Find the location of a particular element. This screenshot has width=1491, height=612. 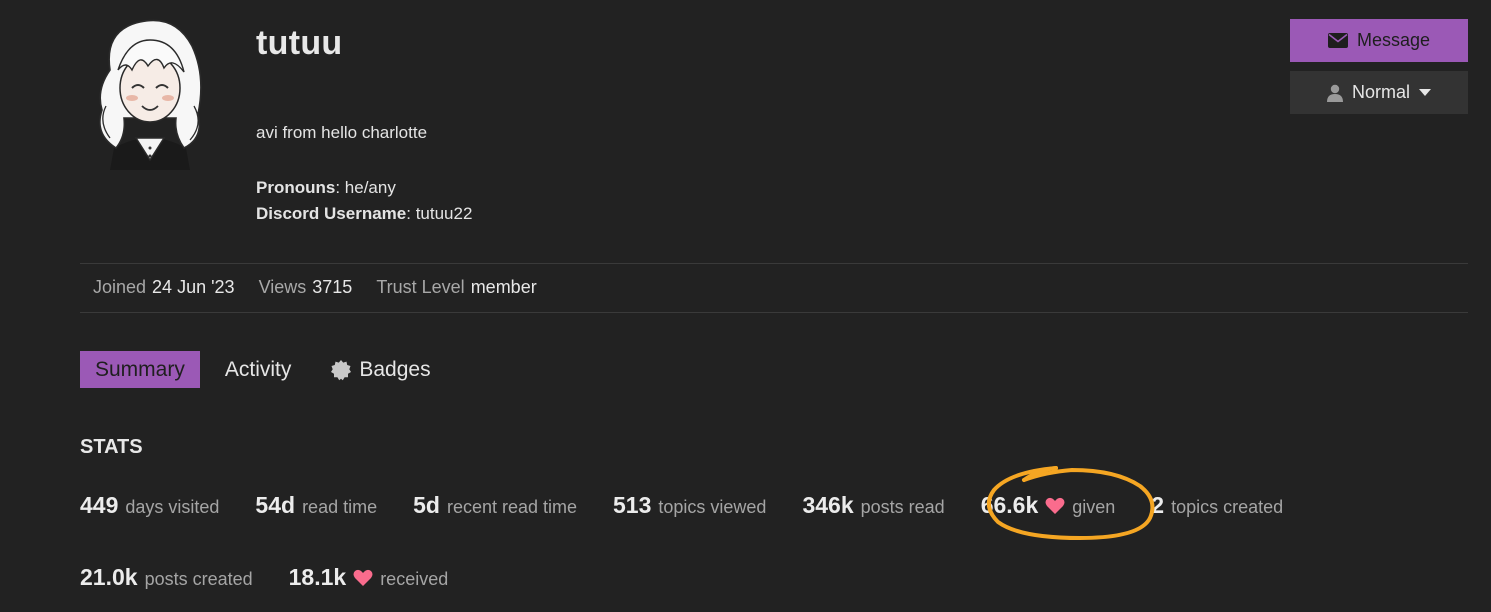

stat-value: 66.6k is located at coordinates (1009, 505).